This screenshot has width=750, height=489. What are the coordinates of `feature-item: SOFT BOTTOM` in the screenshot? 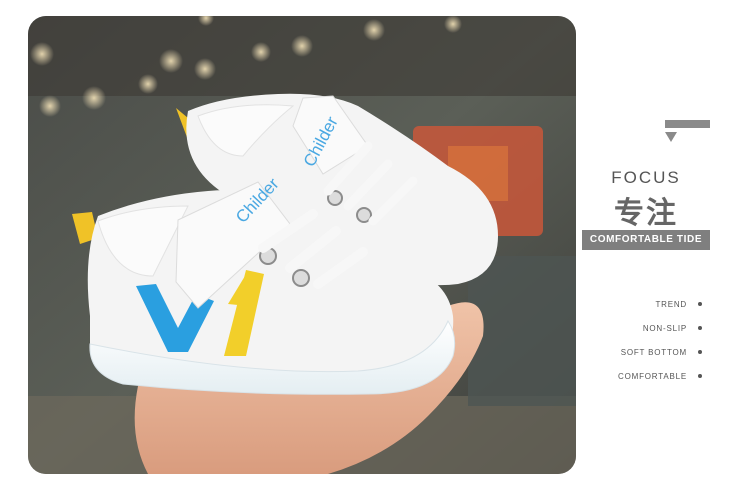 It's located at (660, 352).